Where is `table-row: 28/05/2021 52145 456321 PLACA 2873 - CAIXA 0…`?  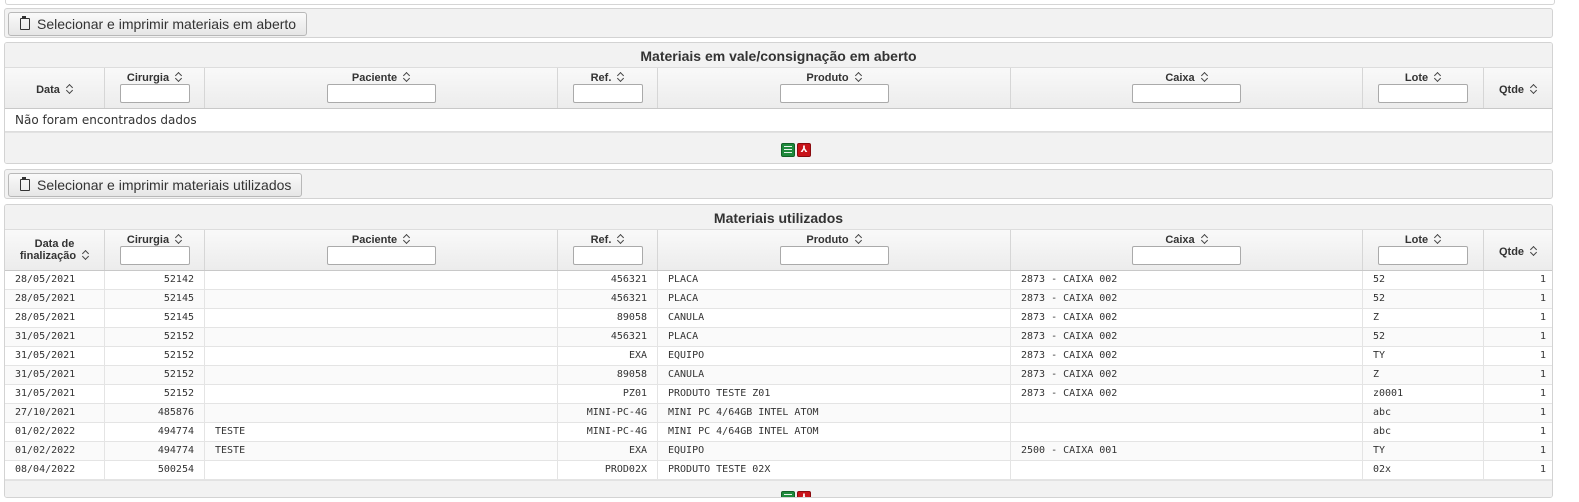
table-row: 28/05/2021 52145 456321 PLACA 2873 - CAIXA 0… is located at coordinates (778, 299).